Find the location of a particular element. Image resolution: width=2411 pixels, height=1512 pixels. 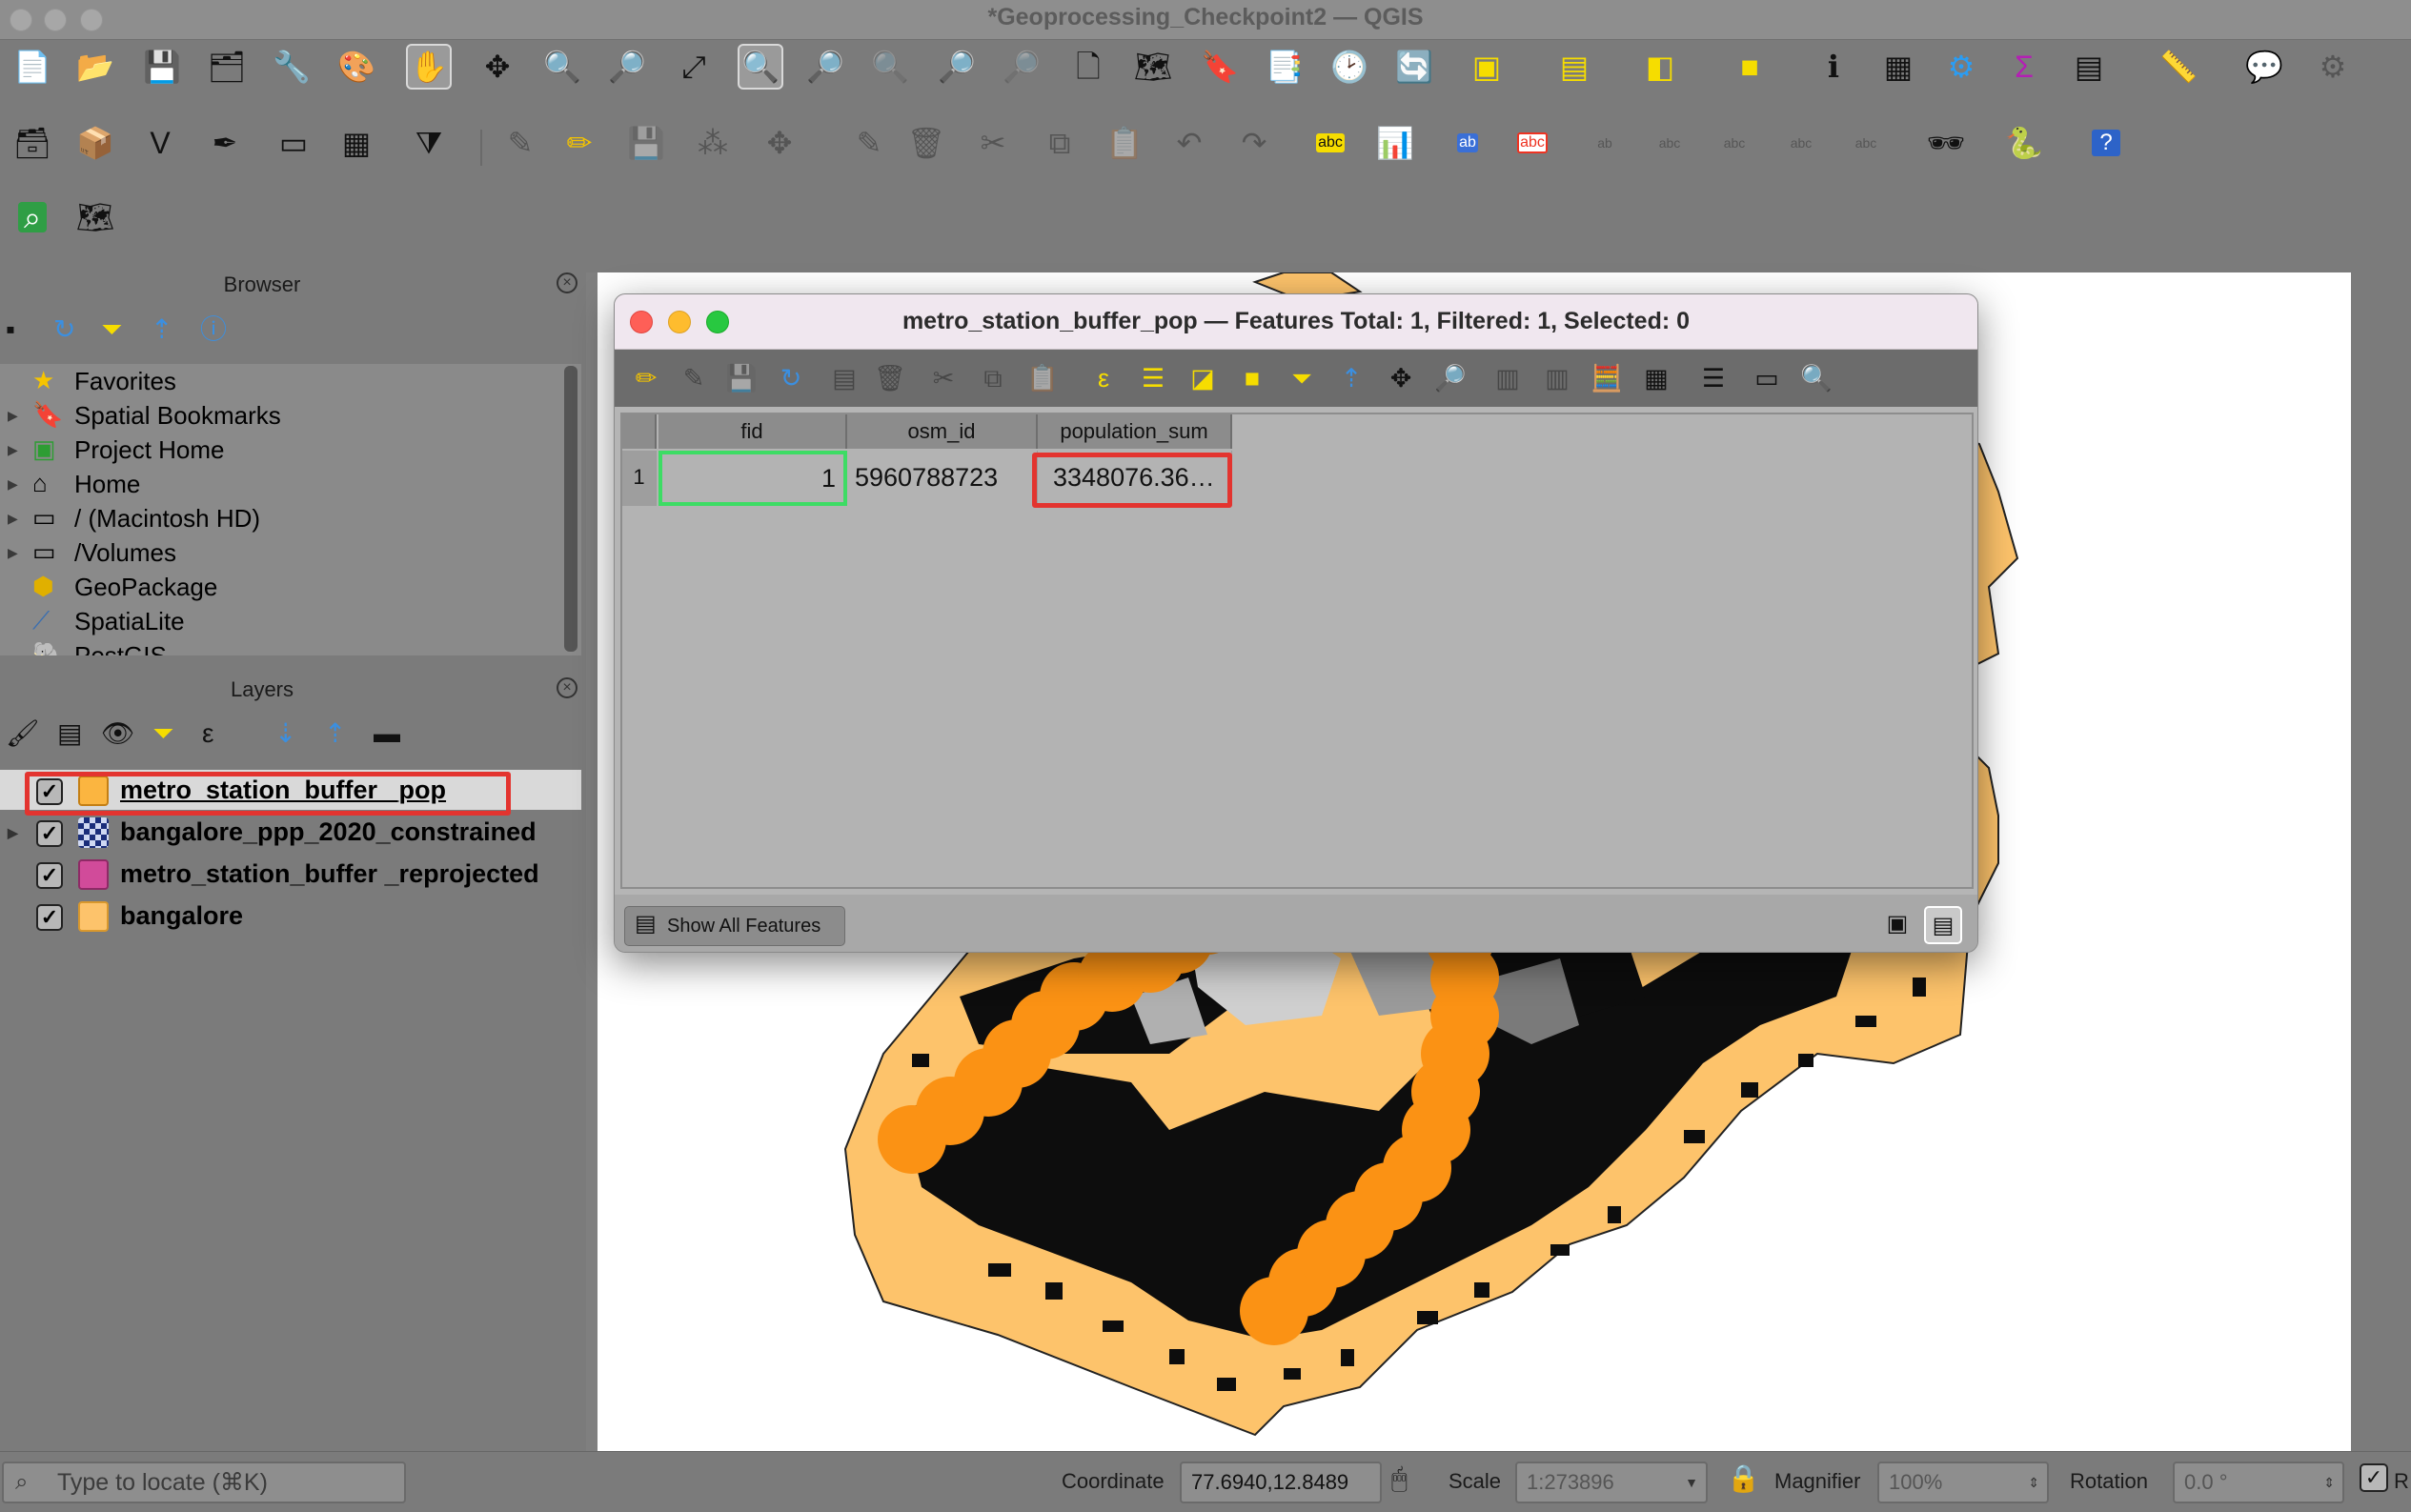

show-label-icon: ab is located at coordinates (1605, 143).